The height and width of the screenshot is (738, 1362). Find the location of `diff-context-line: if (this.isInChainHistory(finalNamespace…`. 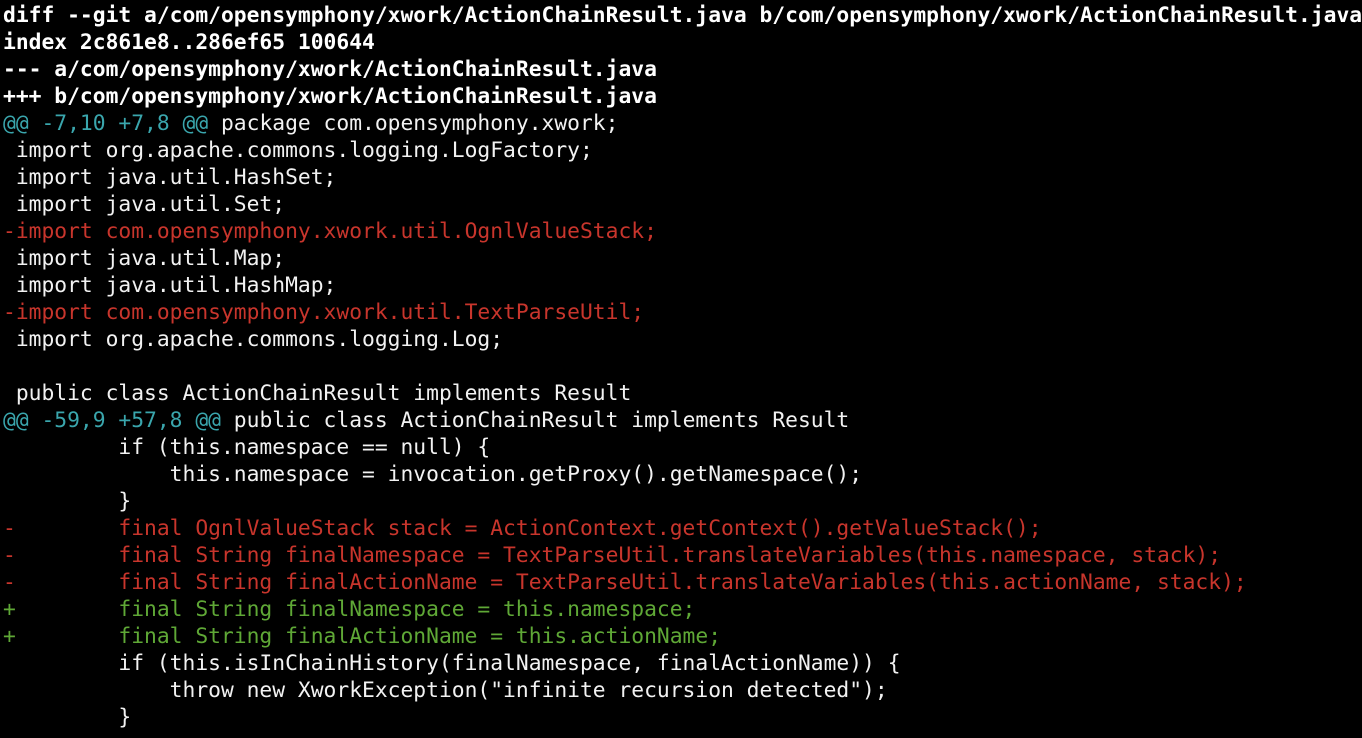

diff-context-line: if (this.isInChainHistory(finalNamespace… is located at coordinates (452, 663).